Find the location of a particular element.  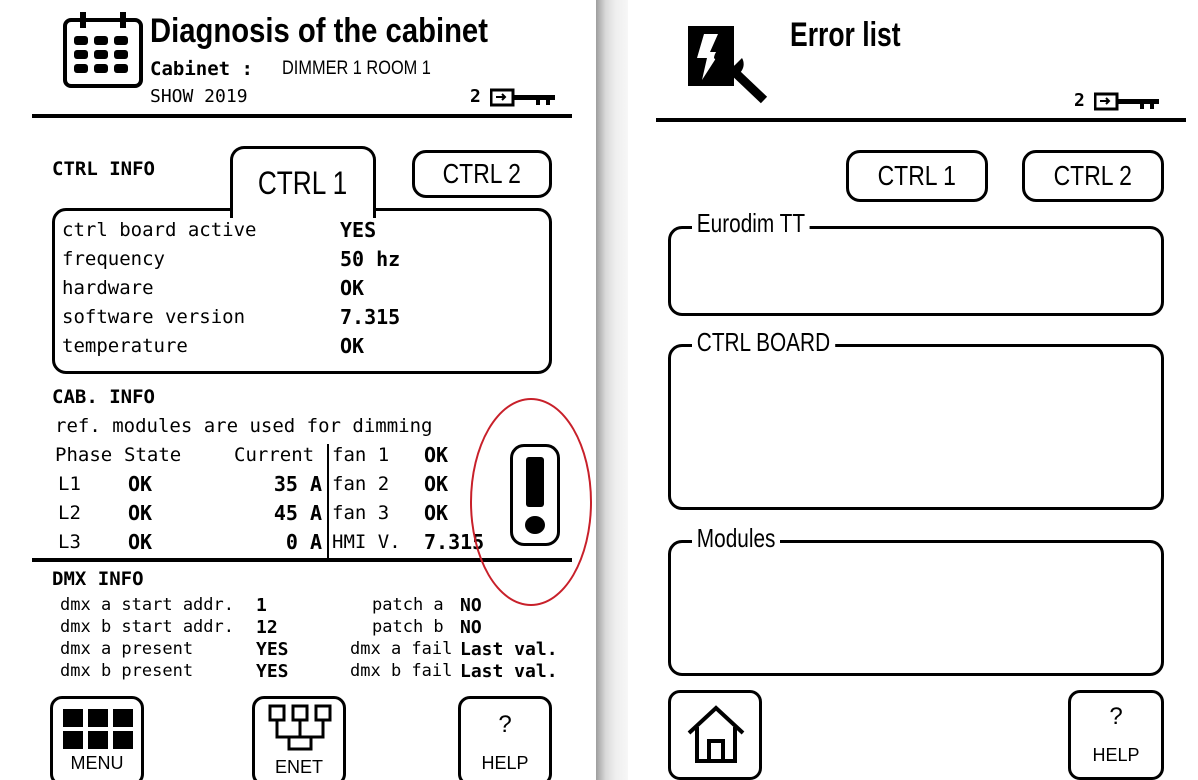

ctrl-row-label: ctrl board active is located at coordinates (159, 230).